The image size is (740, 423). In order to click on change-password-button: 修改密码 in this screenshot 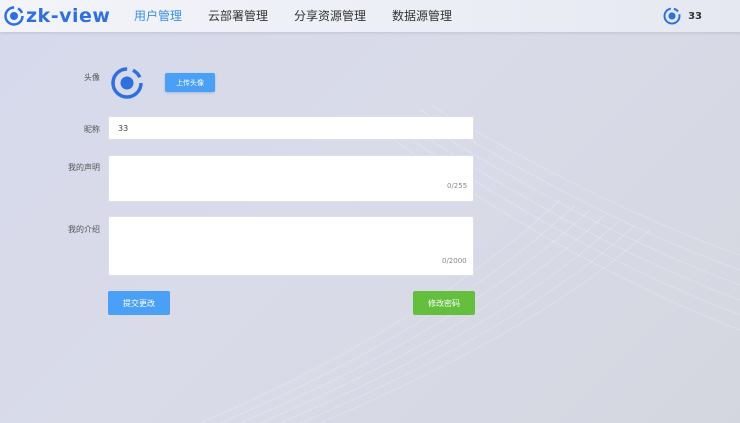, I will do `click(444, 303)`.